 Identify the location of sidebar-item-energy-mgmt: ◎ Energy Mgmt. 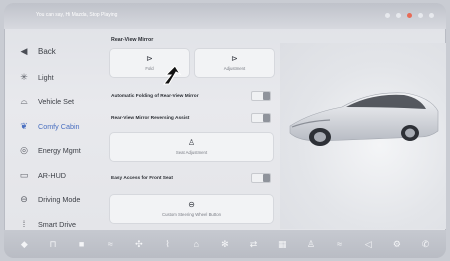
(56, 151).